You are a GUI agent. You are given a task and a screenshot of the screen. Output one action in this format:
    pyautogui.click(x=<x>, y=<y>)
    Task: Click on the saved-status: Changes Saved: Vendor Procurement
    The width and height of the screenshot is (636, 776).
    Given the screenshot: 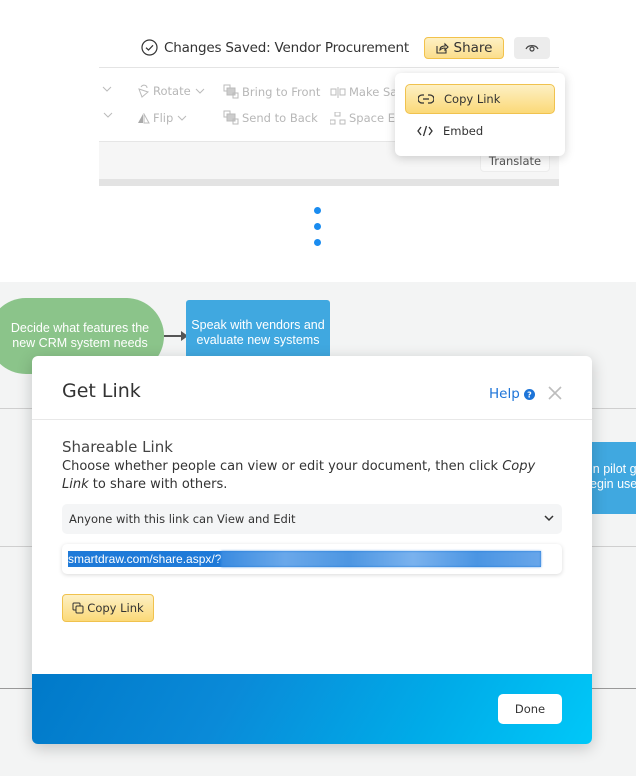 What is the action you would take?
    pyautogui.click(x=275, y=47)
    